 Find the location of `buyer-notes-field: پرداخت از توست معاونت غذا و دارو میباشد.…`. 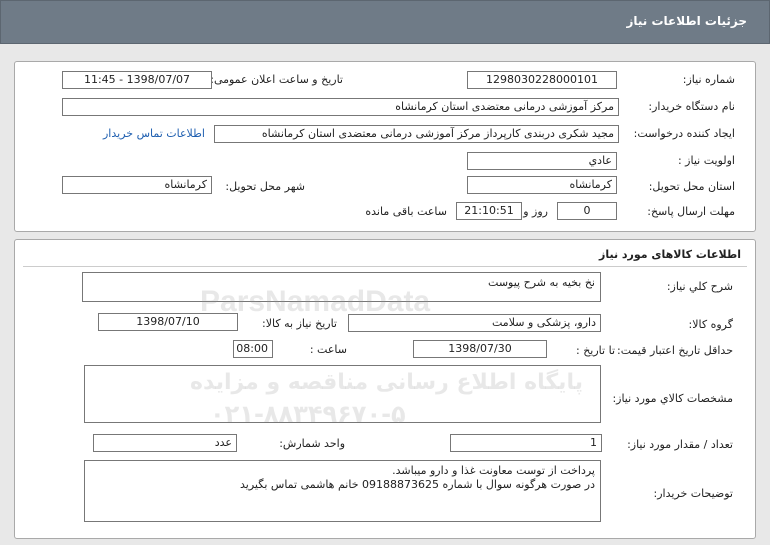

buyer-notes-field: پرداخت از توست معاونت غذا و دارو میباشد.… is located at coordinates (342, 491).